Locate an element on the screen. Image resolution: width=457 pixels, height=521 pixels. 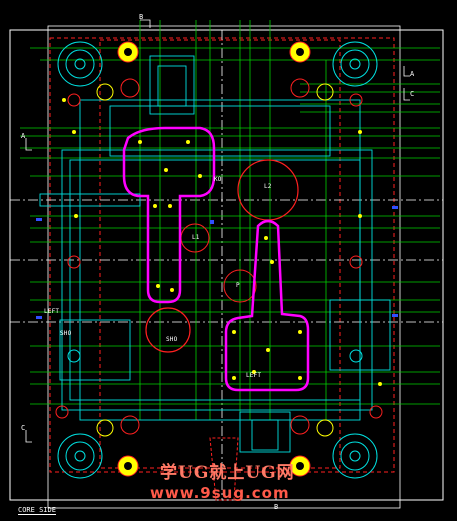
view-title: CORE SIDE is located at coordinates (37, 510).